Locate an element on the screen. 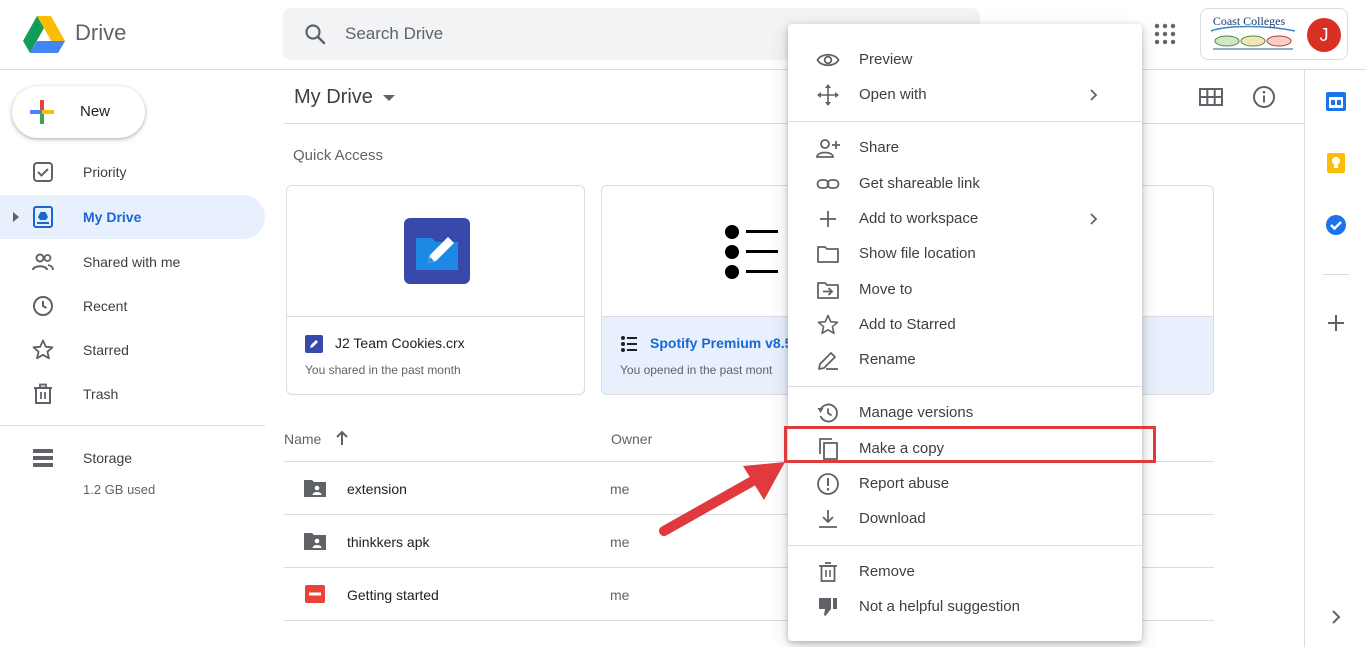 The image size is (1366, 647). sidebar-divider is located at coordinates (132, 425).